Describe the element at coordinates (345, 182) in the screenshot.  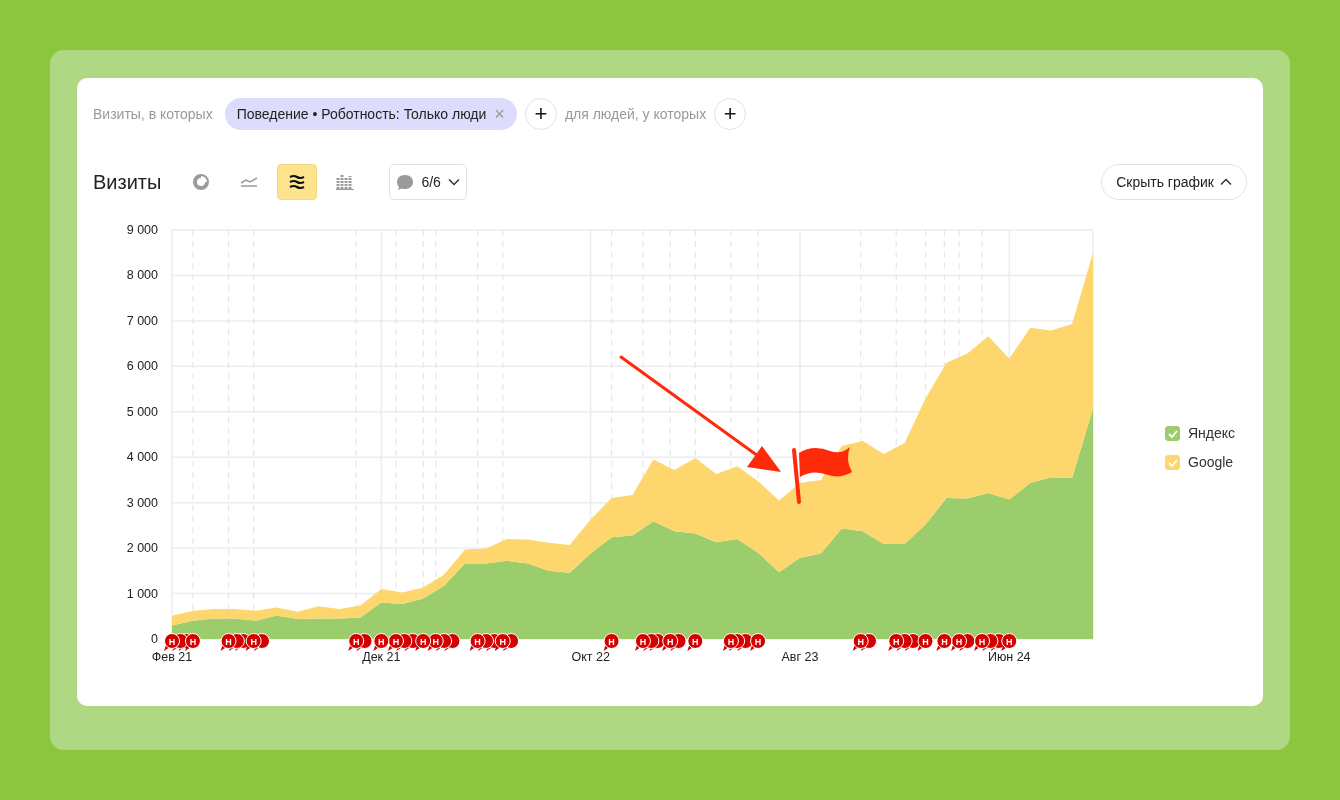
I see `bar-chart-icon` at that location.